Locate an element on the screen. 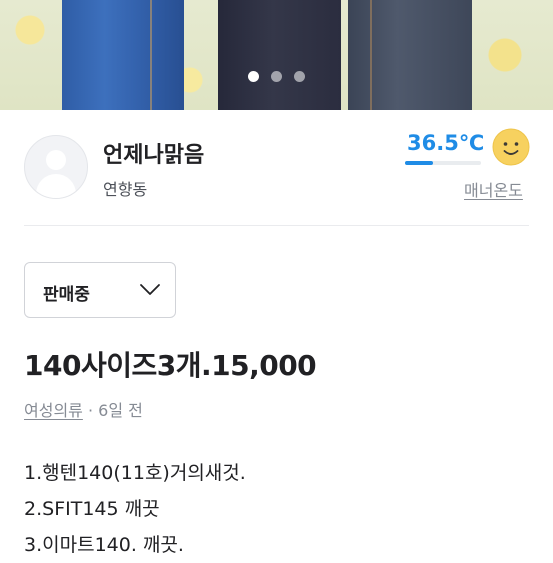 Image resolution: width=553 pixels, height=563 pixels. description-line: 2.SFIT145 깨끗 is located at coordinates (92, 509).